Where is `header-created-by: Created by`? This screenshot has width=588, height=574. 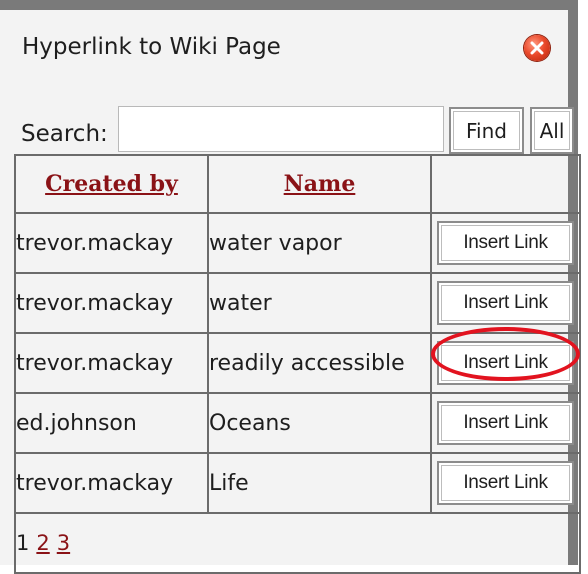 header-created-by: Created by is located at coordinates (111, 184).